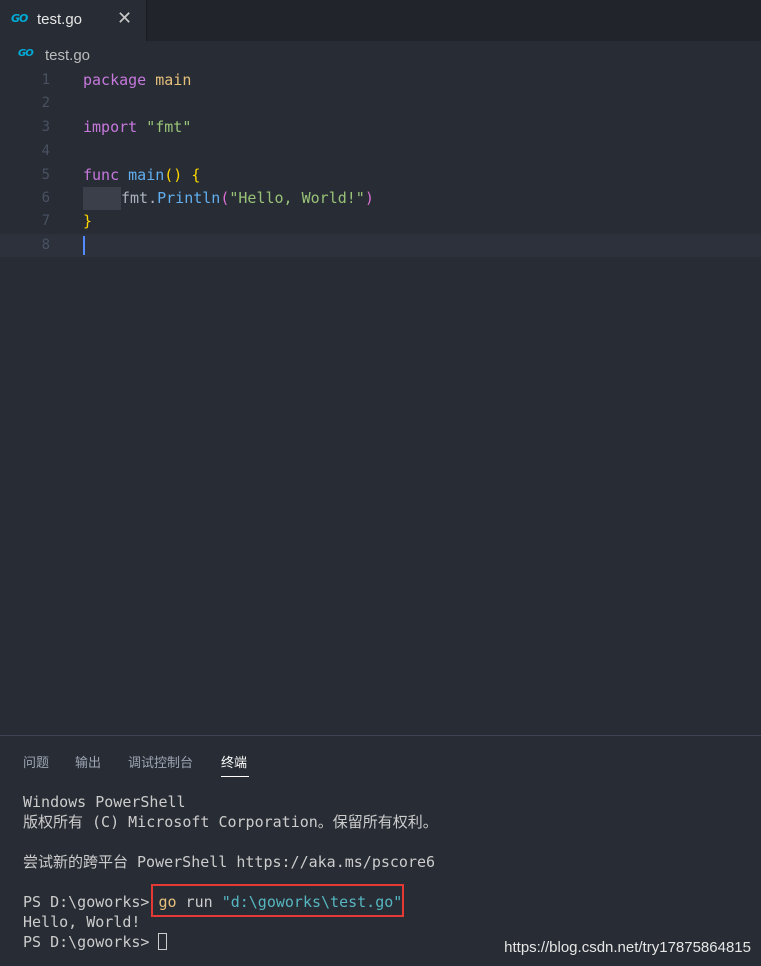 This screenshot has height=966, width=761. What do you see at coordinates (380, 221) in the screenshot?
I see `code-line: 7 }` at bounding box center [380, 221].